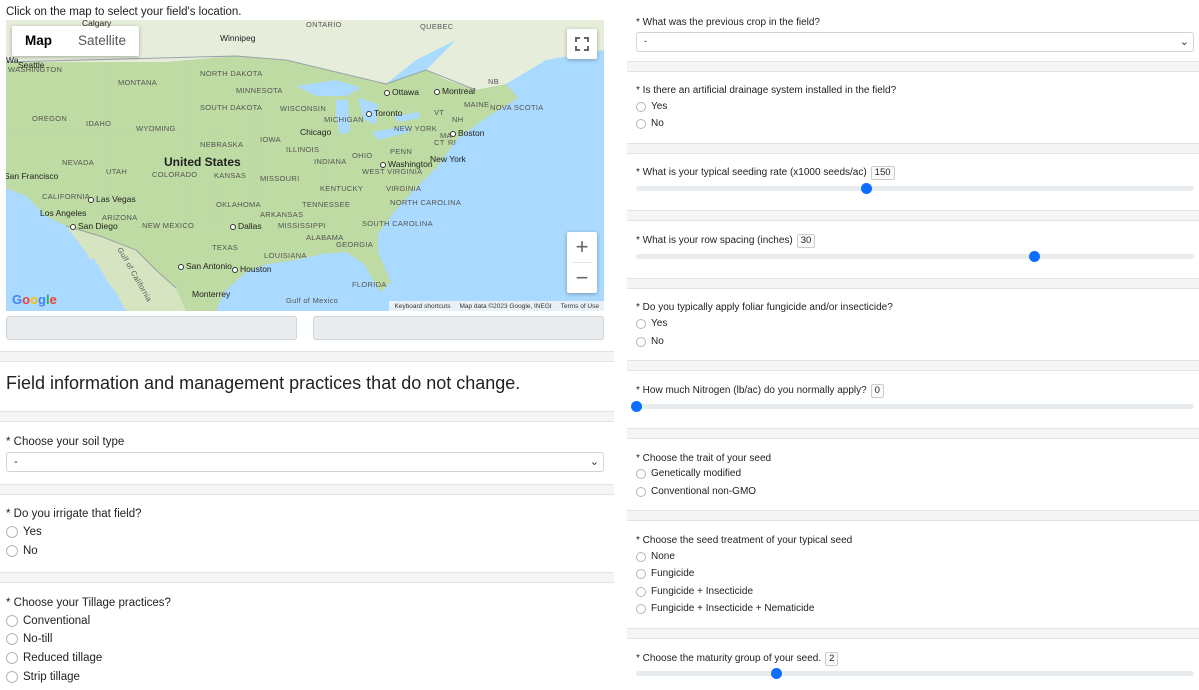  I want to click on soil-type-select: - ⌄, so click(305, 462).